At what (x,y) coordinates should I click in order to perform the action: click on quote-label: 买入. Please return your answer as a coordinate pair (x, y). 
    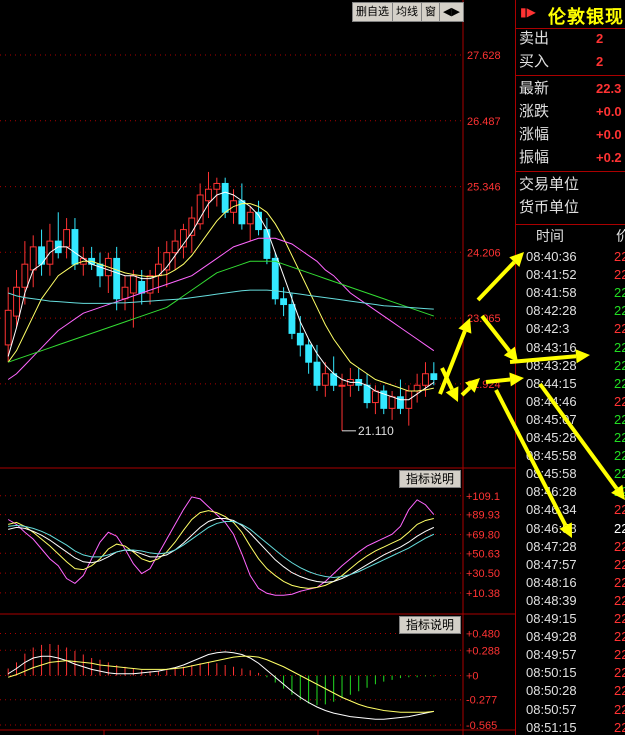
    Looking at the image, I should click on (534, 61).